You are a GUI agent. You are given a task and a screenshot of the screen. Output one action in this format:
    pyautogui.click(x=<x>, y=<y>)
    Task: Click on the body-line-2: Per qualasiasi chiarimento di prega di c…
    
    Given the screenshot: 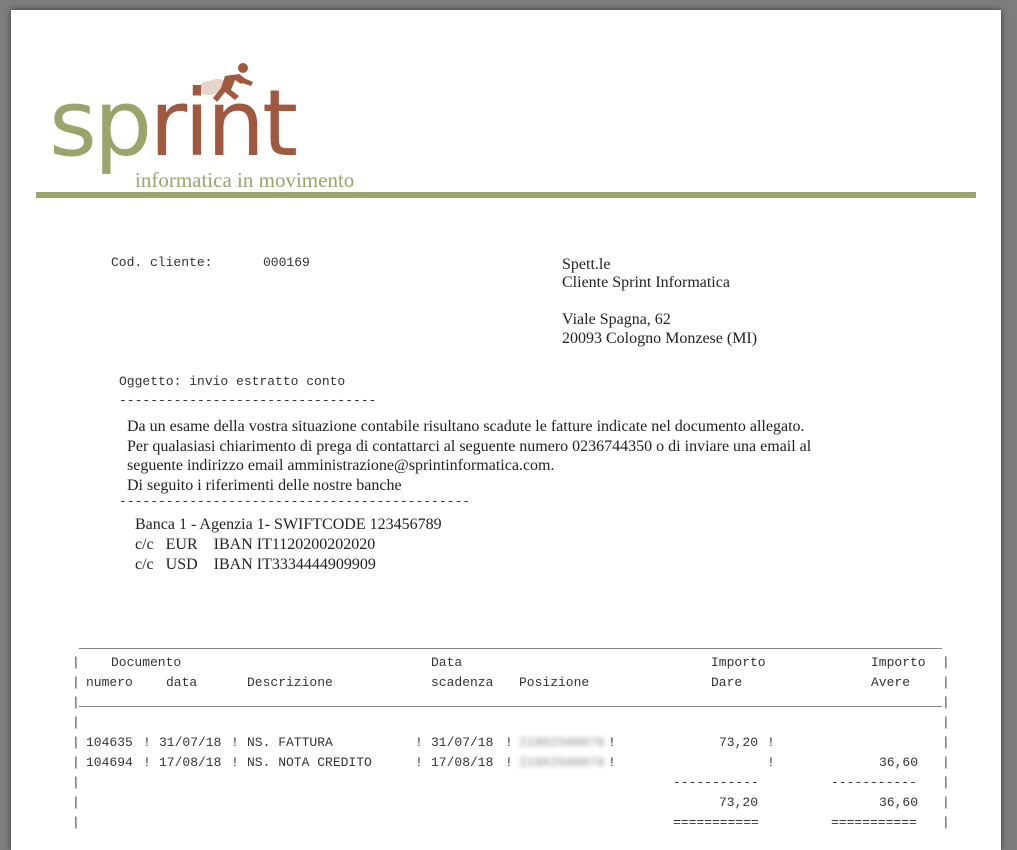 What is the action you would take?
    pyautogui.click(x=469, y=446)
    